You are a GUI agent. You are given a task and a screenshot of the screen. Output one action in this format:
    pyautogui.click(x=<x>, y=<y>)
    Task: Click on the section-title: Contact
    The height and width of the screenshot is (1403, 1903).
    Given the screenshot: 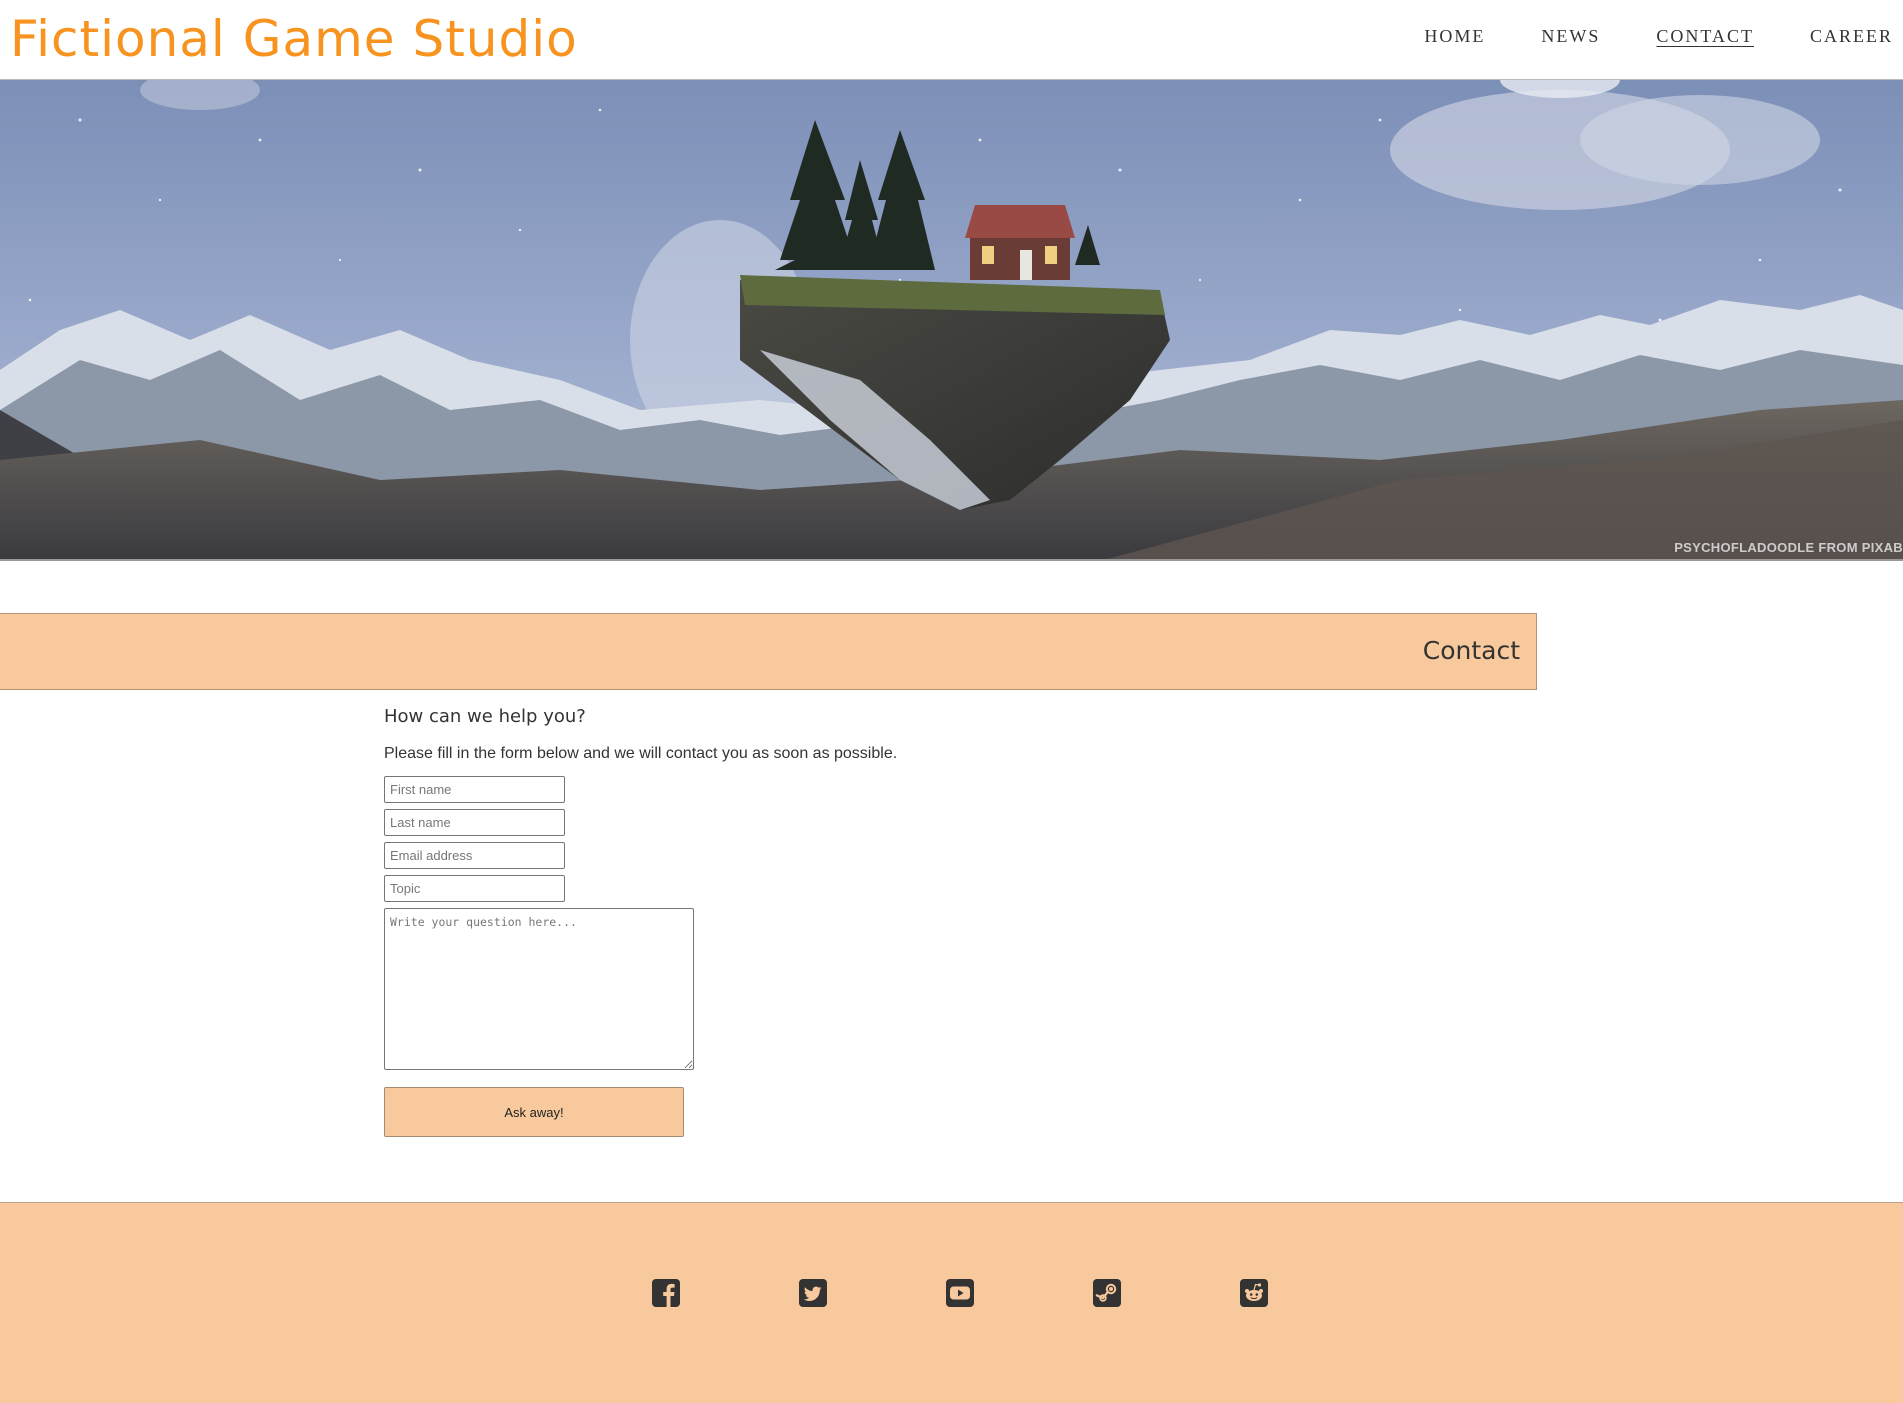 What is the action you would take?
    pyautogui.click(x=1471, y=650)
    